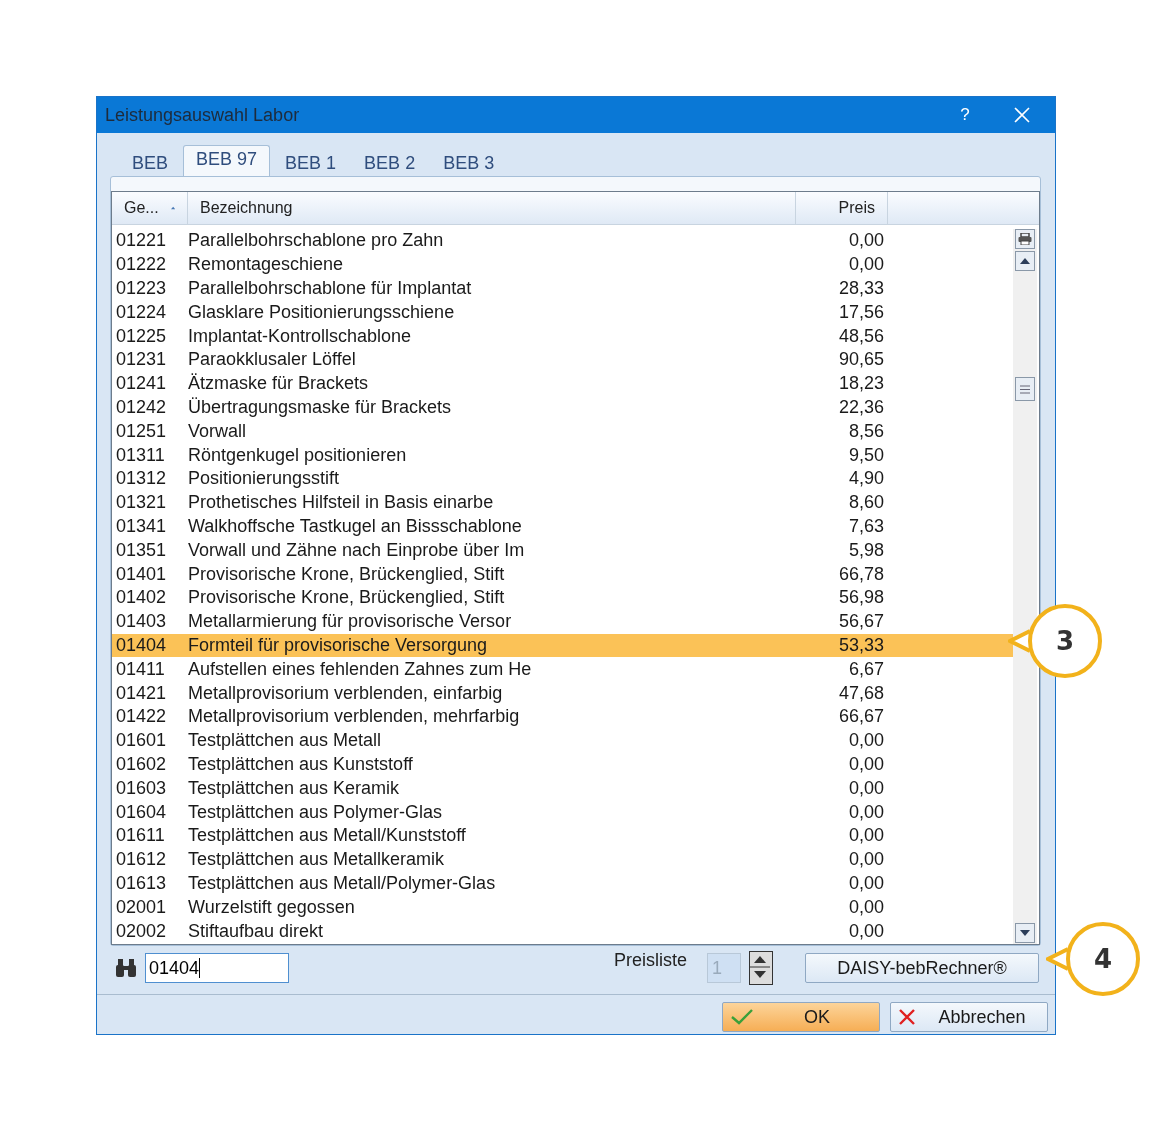 Image resolution: width=1152 pixels, height=1131 pixels. I want to click on table-row: 01403 Metallarmierung für provisorische Versor 56,67, so click(562, 621).